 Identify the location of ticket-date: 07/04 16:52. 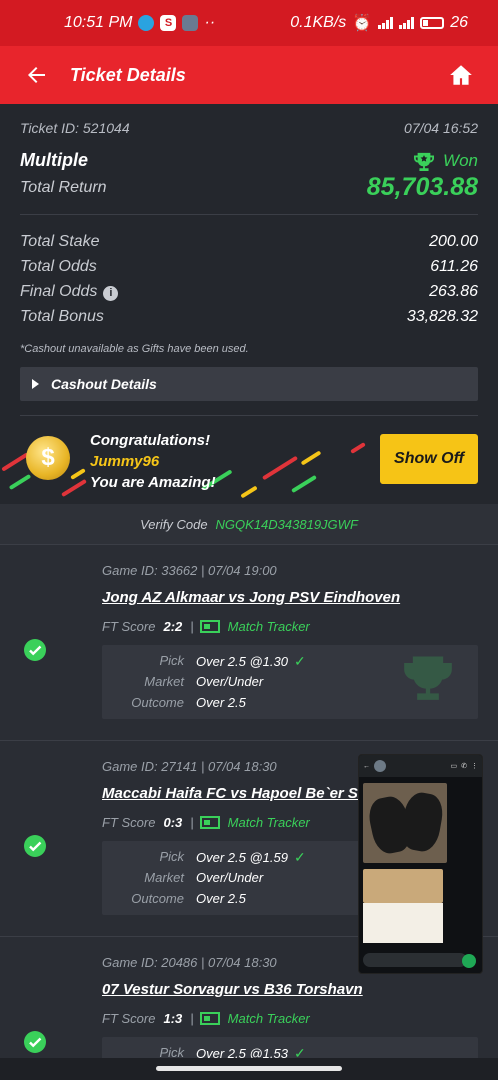
(441, 128).